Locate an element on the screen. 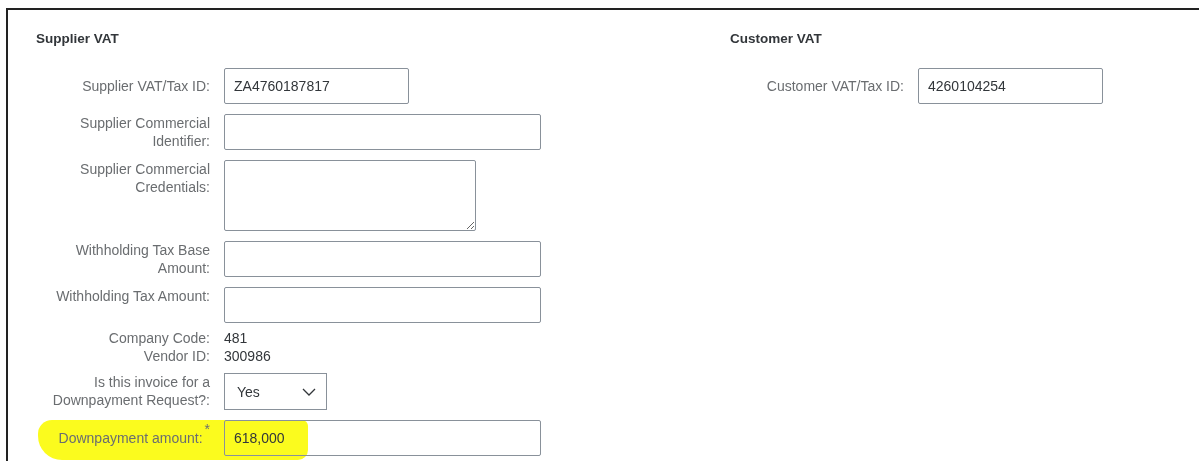 Image resolution: width=1199 pixels, height=463 pixels. section-heading: Supplier VAT is located at coordinates (78, 39).